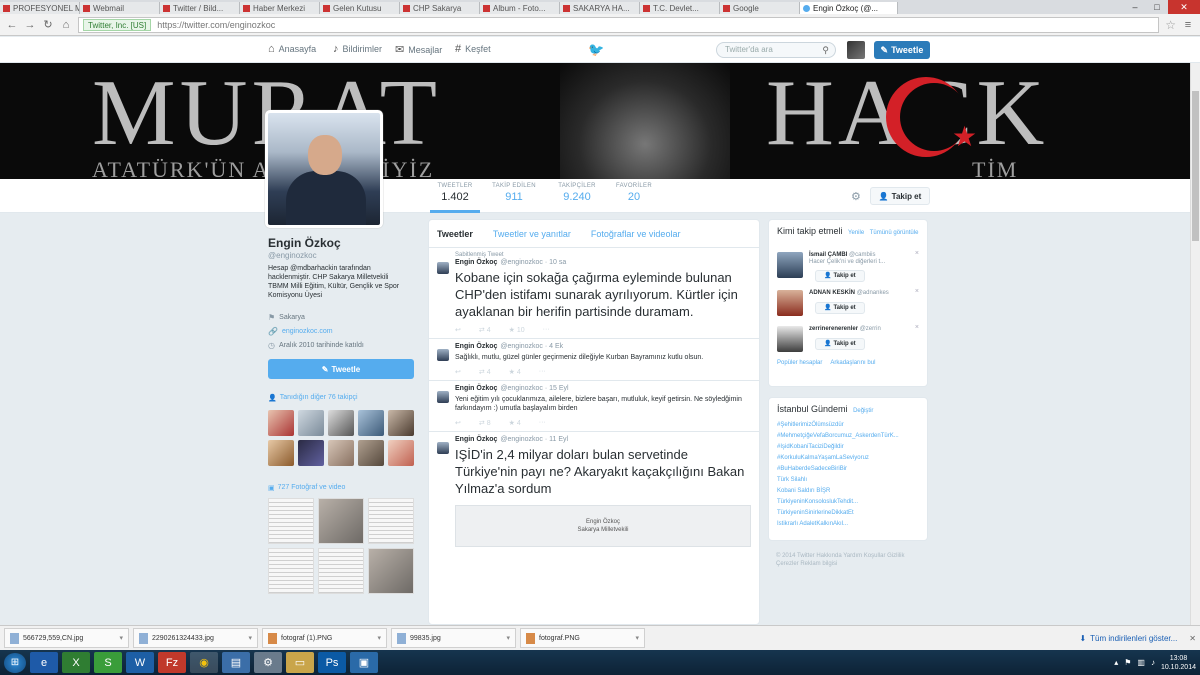 The width and height of the screenshot is (1200, 675). What do you see at coordinates (894, 233) in the screenshot?
I see `view-all-link: Tümünü görüntüle` at bounding box center [894, 233].